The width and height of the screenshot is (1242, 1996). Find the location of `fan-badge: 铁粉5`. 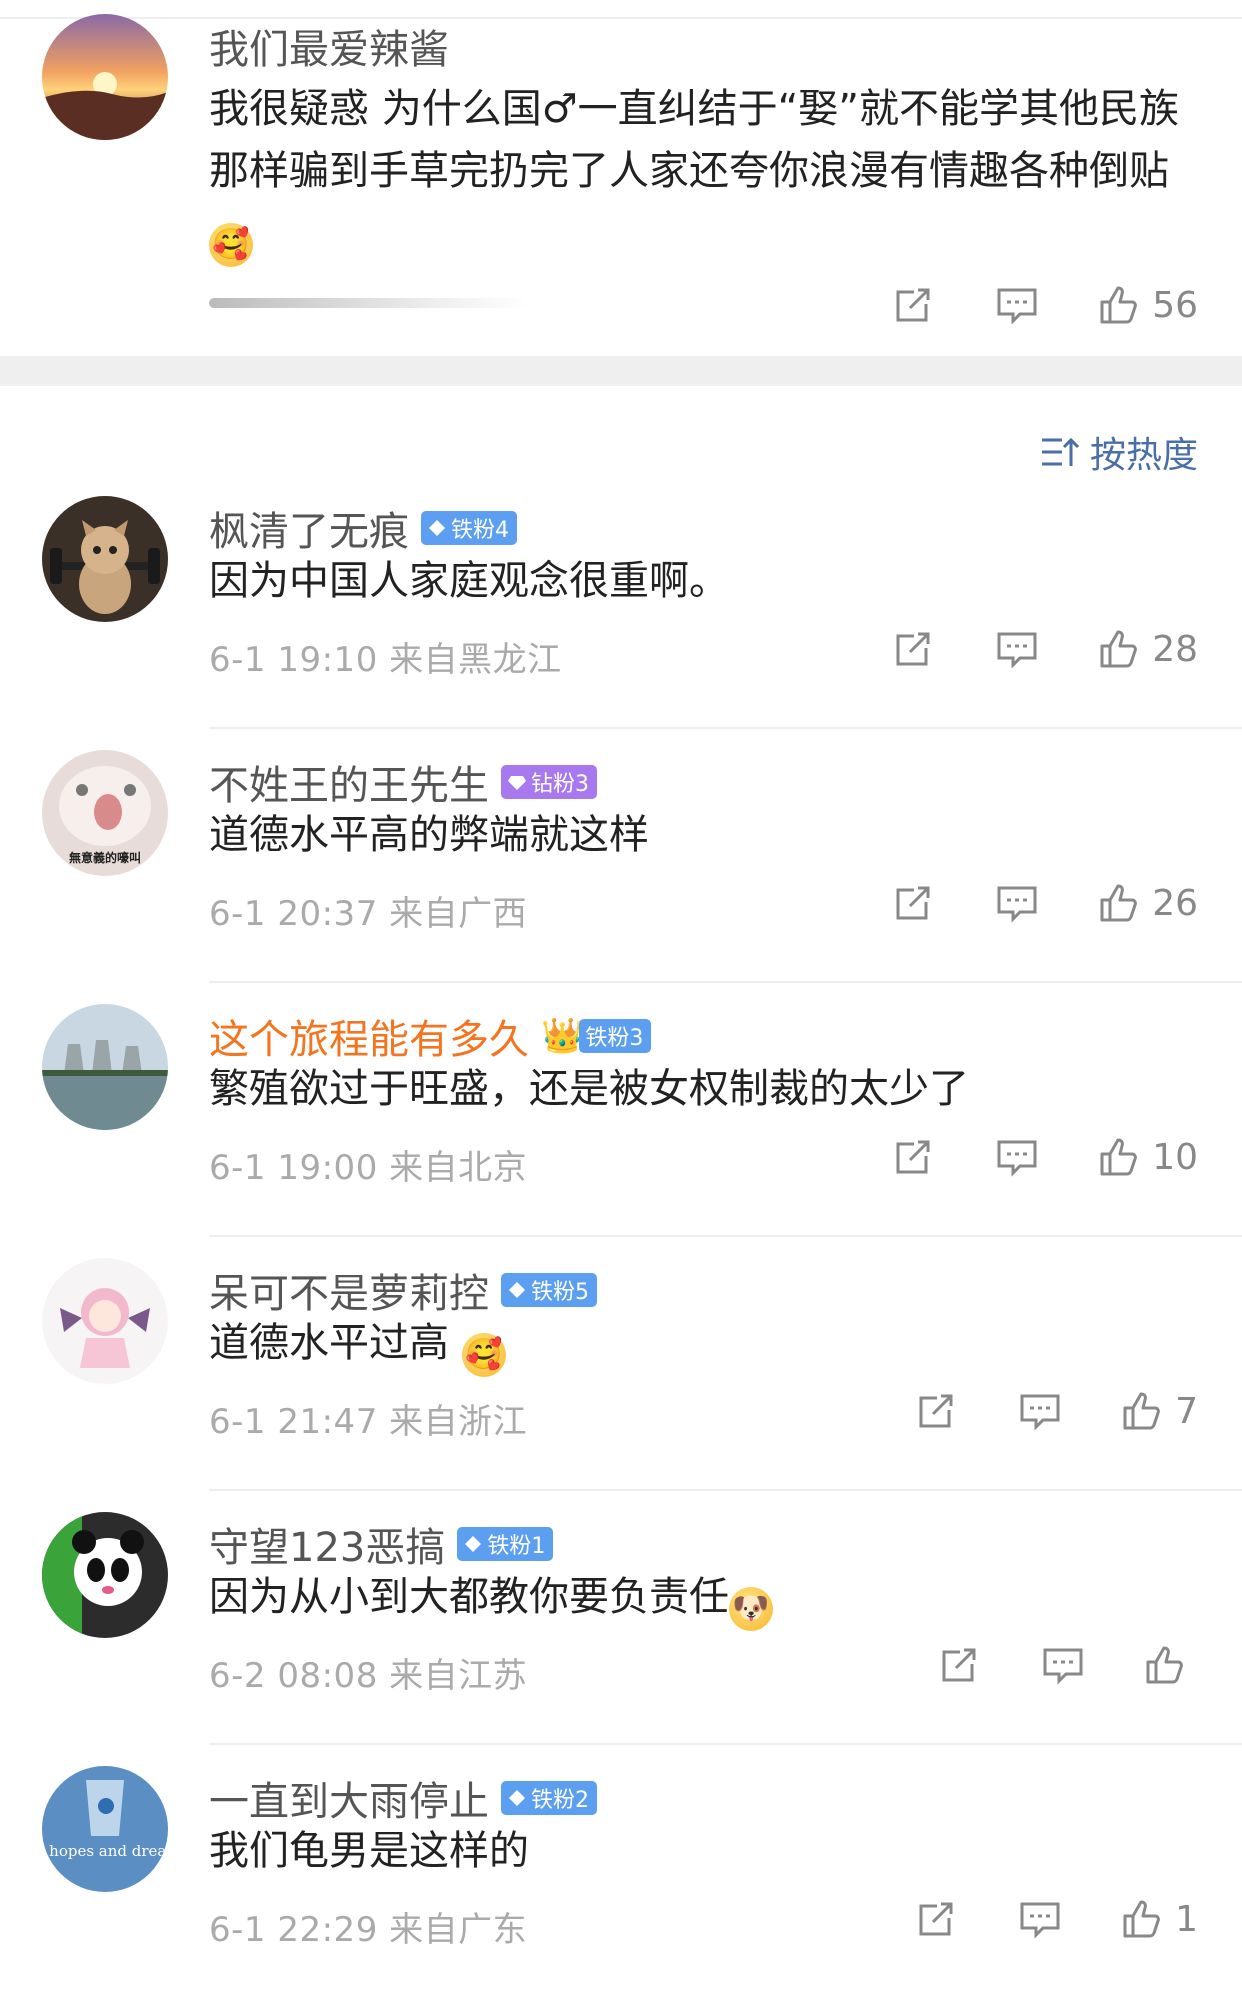

fan-badge: 铁粉5 is located at coordinates (549, 1290).